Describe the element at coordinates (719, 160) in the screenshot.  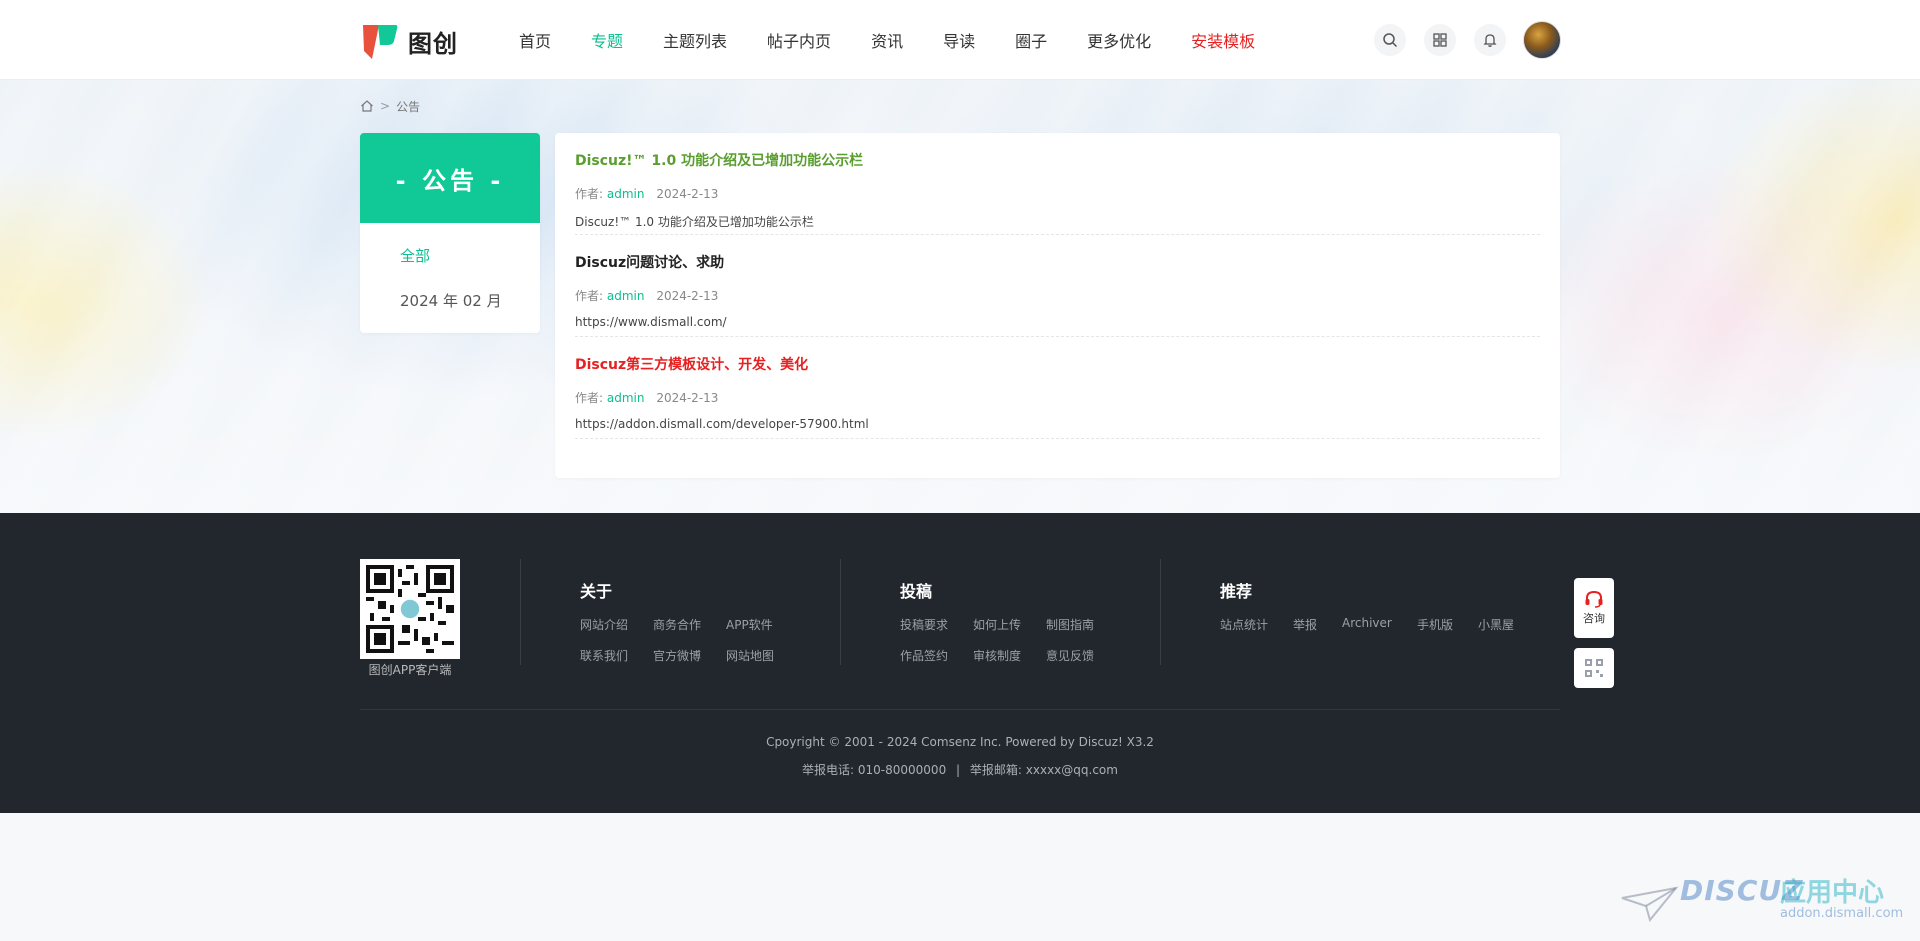
I see `post-title-link: Discuz!™ 1.0 功能介绍及已增加功能公示栏` at that location.